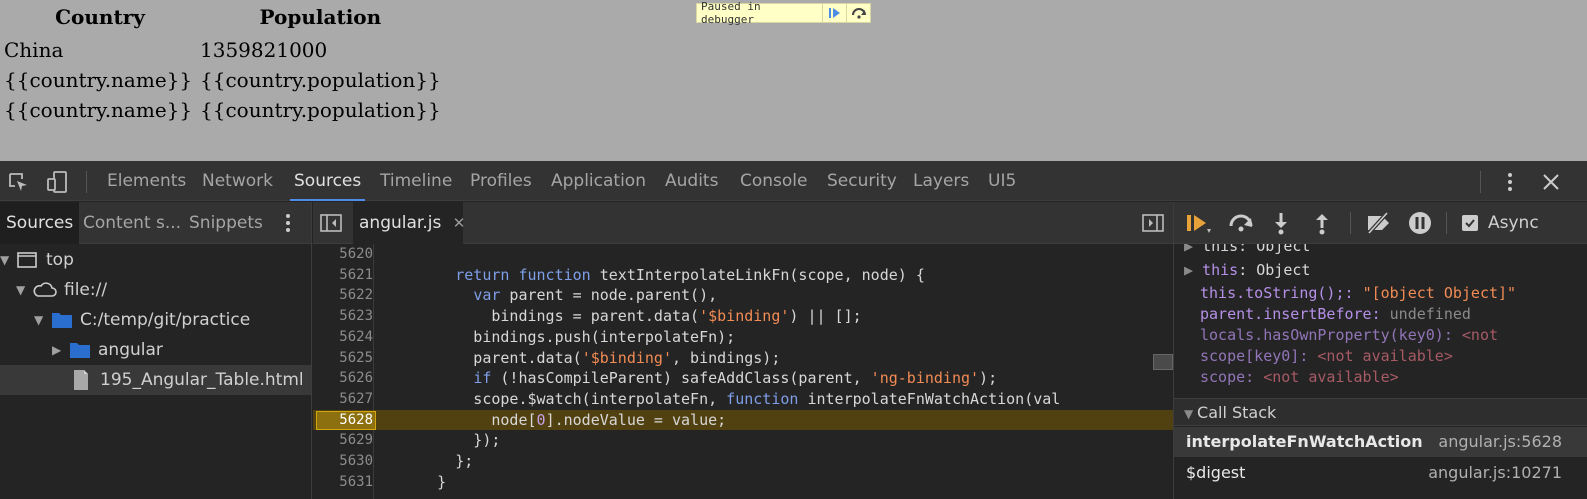 This screenshot has width=1587, height=499. What do you see at coordinates (34, 50) in the screenshot?
I see `table-cell: China` at bounding box center [34, 50].